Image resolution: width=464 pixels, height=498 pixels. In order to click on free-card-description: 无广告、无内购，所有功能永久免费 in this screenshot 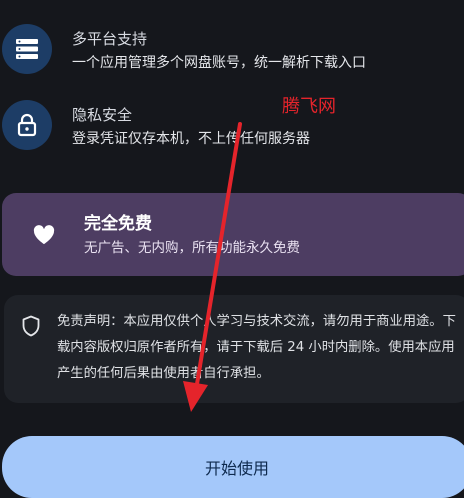, I will do `click(192, 248)`.